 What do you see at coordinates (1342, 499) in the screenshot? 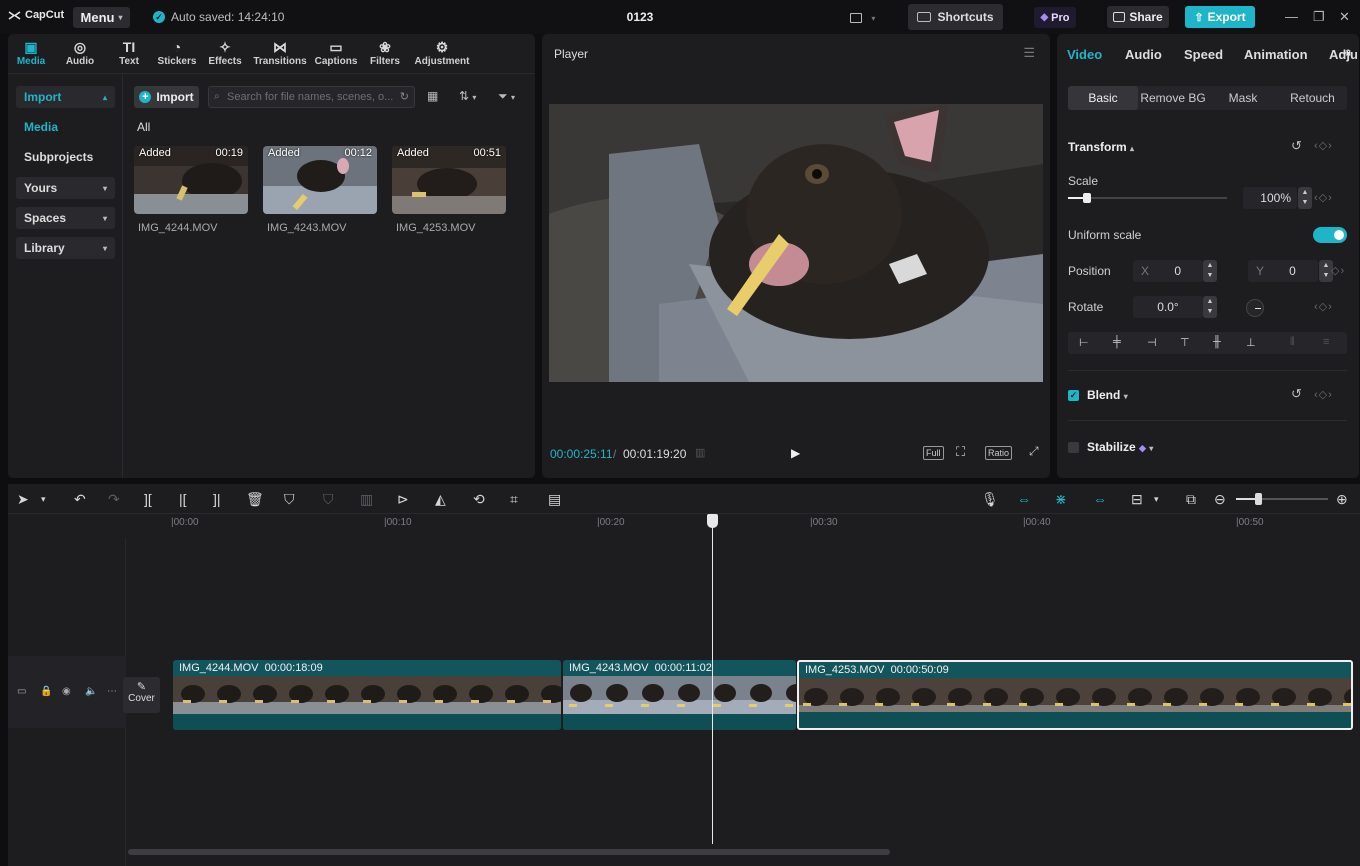
I see `zoom-in-icon: ⊕` at bounding box center [1342, 499].